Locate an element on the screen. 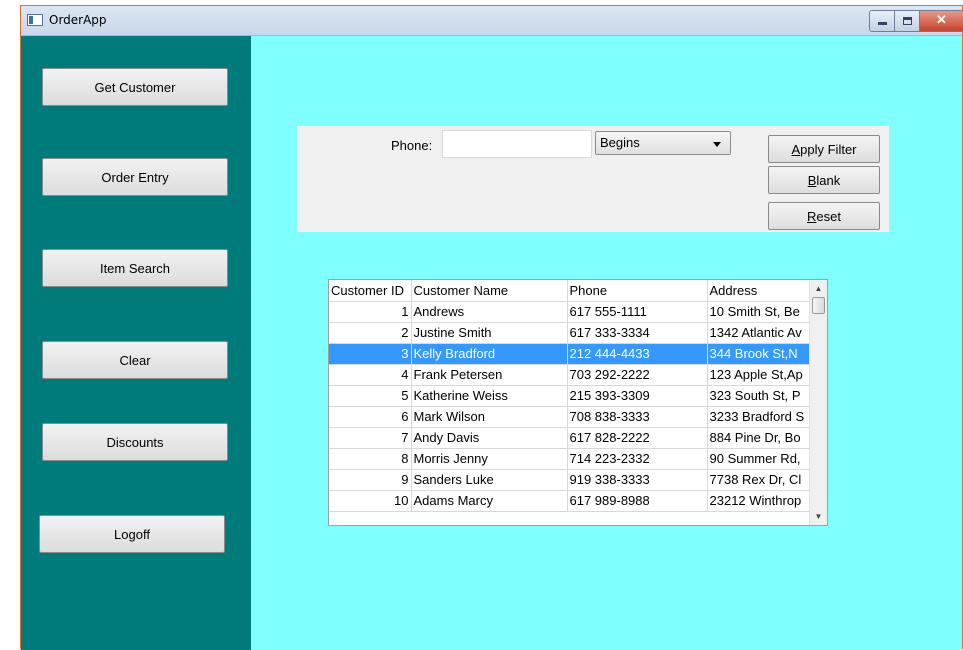  window-title: OrderApp is located at coordinates (78, 20).